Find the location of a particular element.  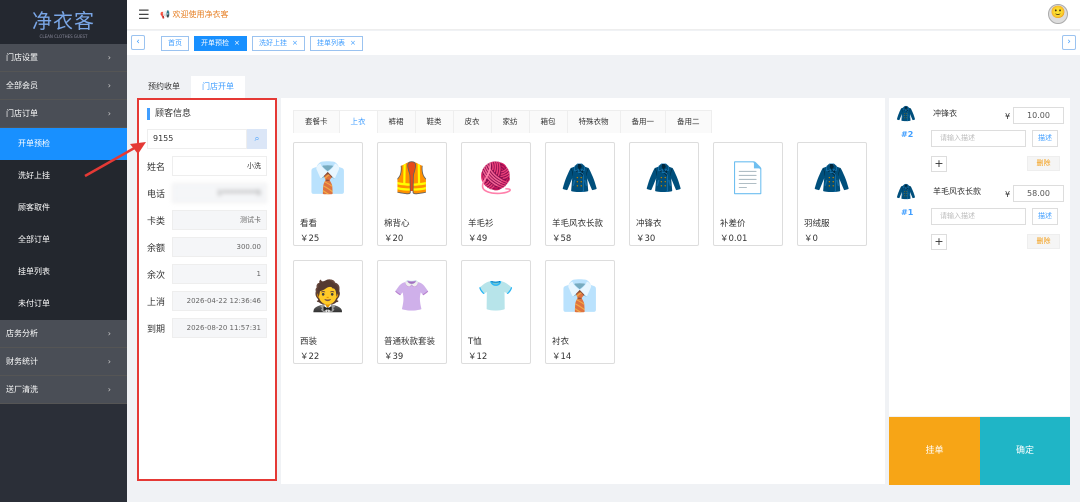

product-name: 羊毛风衣长款 is located at coordinates (578, 224).